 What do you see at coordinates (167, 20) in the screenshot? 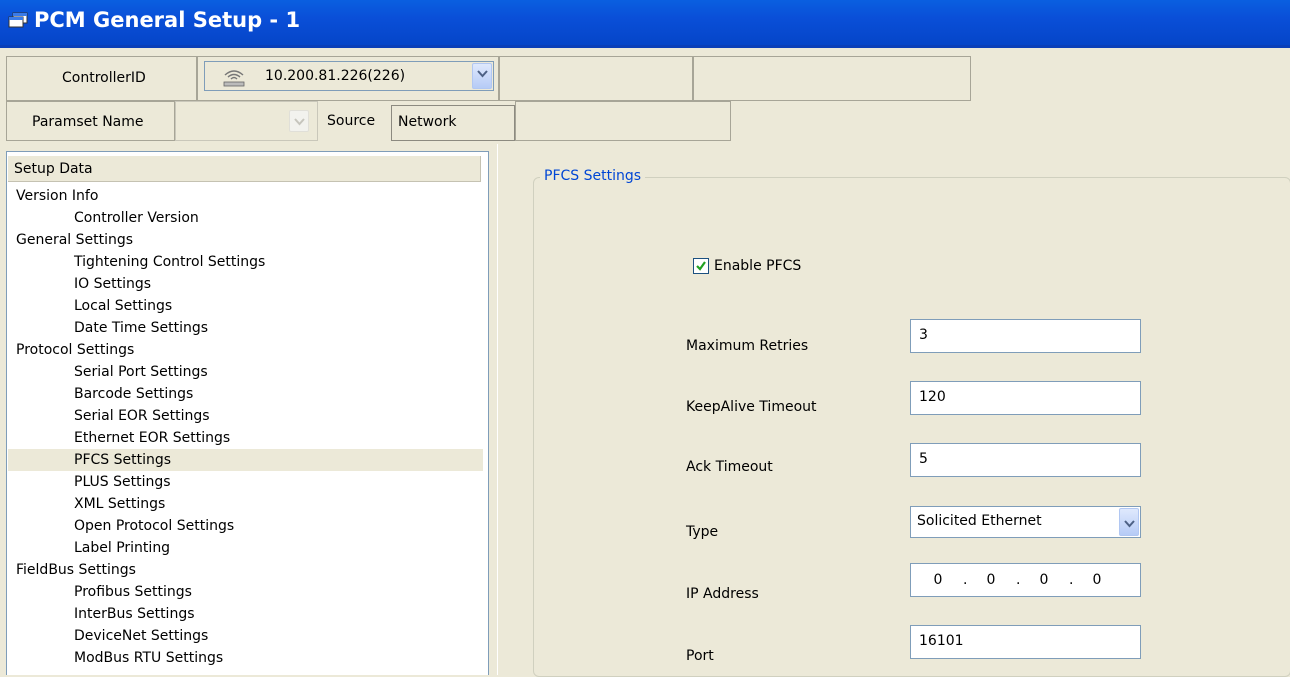
I see `window-title: PCM General Setup - 1` at bounding box center [167, 20].